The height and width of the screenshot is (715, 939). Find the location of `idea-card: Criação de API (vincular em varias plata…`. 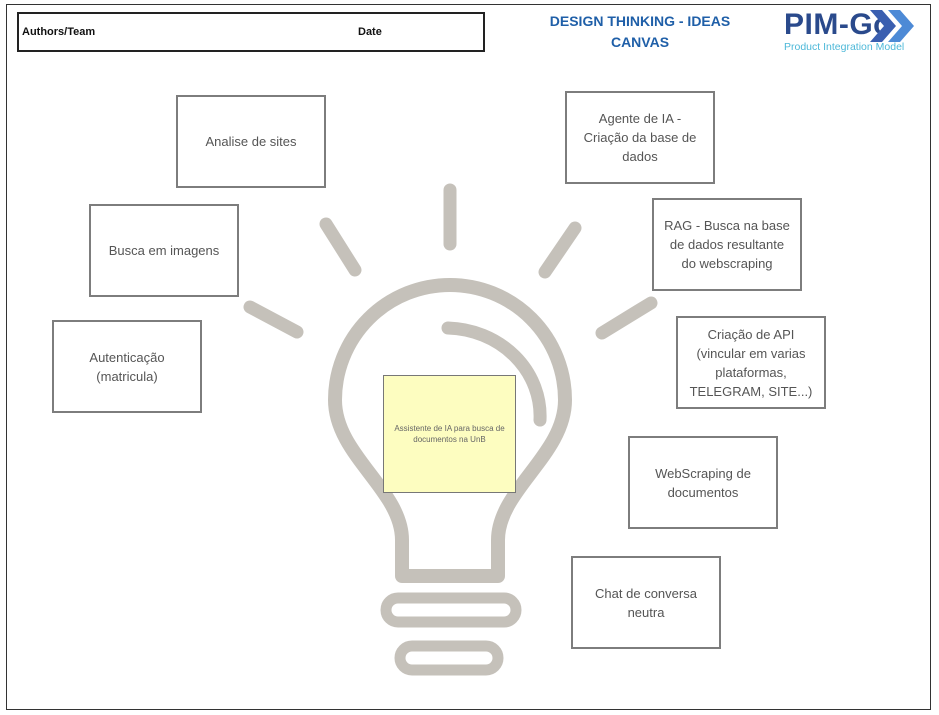

idea-card: Criação de API (vincular em varias plata… is located at coordinates (751, 362).